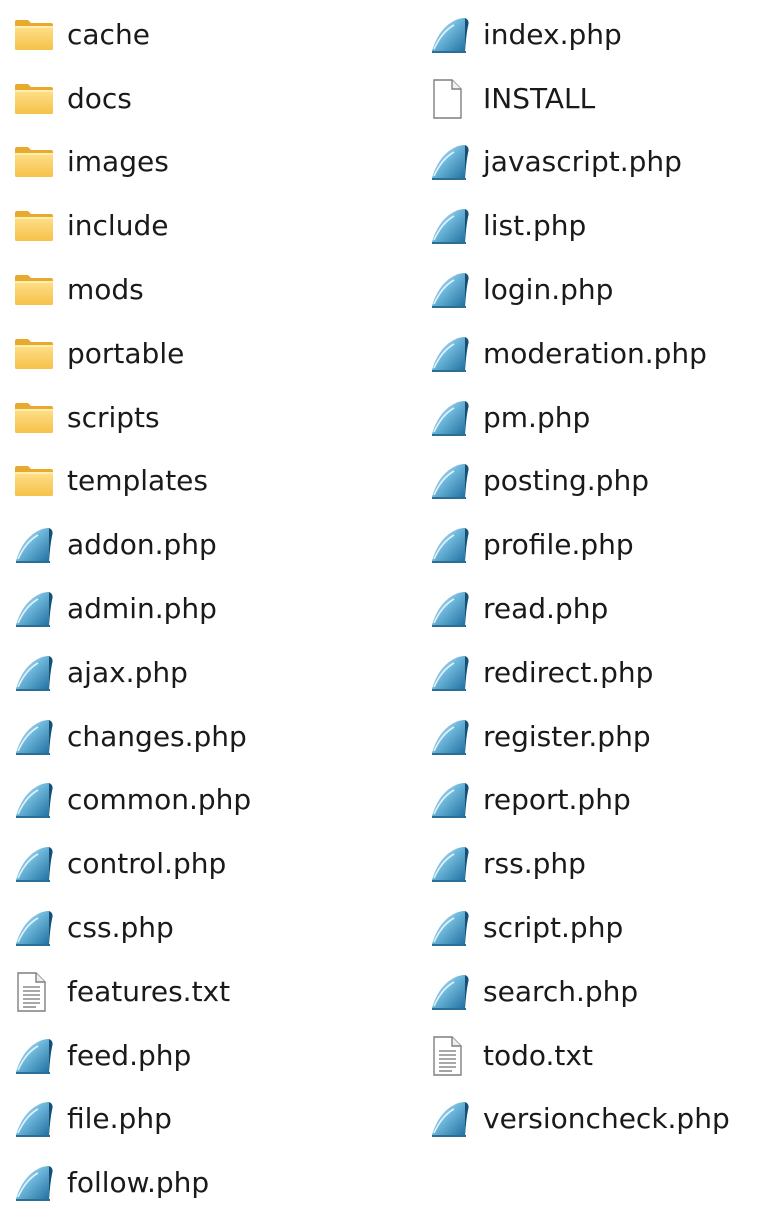  Describe the element at coordinates (566, 481) in the screenshot. I see `file-name: posting.php` at that location.